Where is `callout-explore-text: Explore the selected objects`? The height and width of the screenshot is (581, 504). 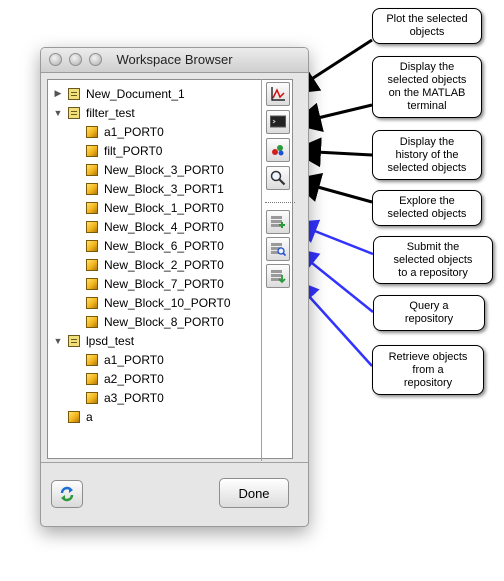
callout-explore-text: Explore the selected objects is located at coordinates (427, 207).